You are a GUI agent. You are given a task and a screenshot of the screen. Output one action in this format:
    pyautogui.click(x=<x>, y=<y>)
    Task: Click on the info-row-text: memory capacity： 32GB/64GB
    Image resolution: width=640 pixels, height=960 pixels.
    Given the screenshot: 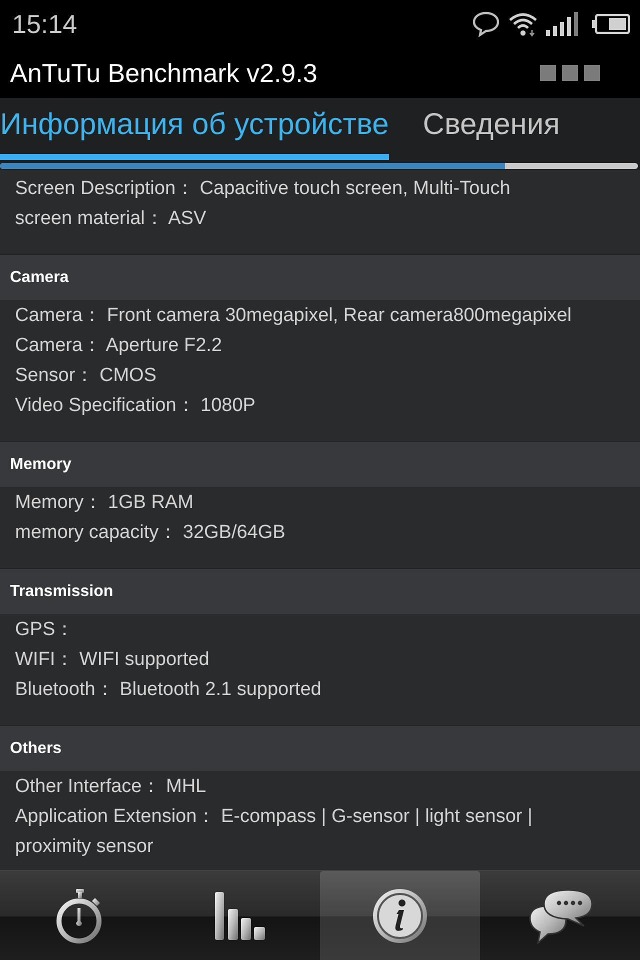 What is the action you would take?
    pyautogui.click(x=150, y=533)
    